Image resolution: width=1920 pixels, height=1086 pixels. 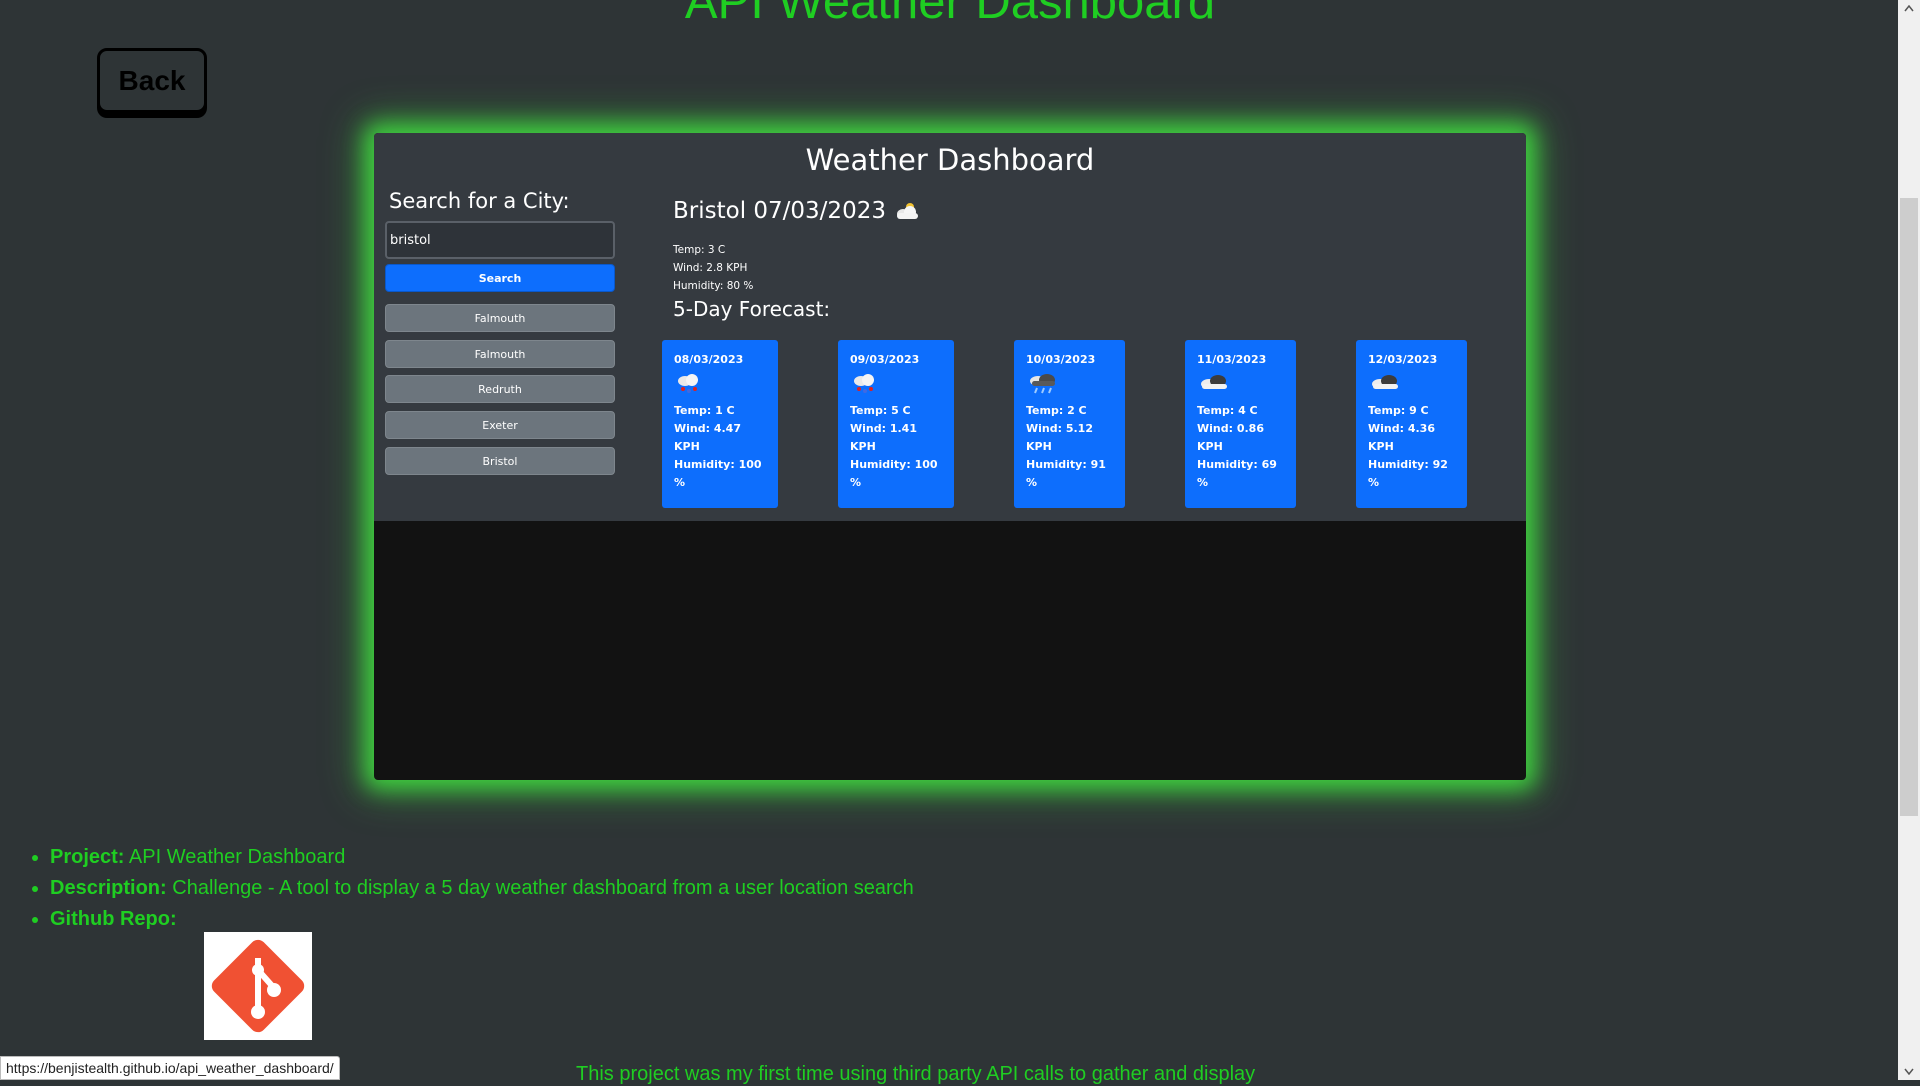 I want to click on forecast-temp: Temp: 4 C, so click(x=1227, y=410).